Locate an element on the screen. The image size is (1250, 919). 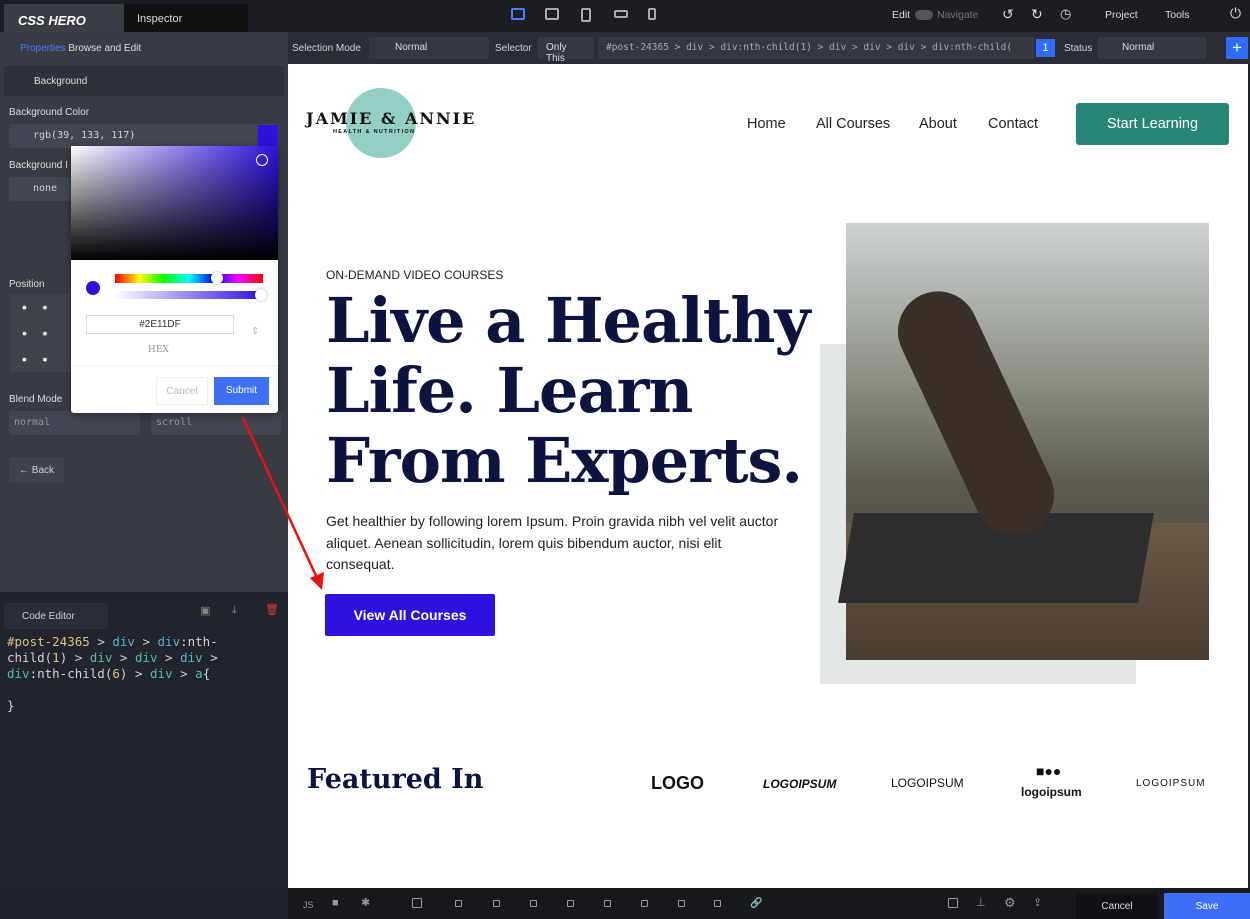
annotation-arrow is located at coordinates (282, 503).